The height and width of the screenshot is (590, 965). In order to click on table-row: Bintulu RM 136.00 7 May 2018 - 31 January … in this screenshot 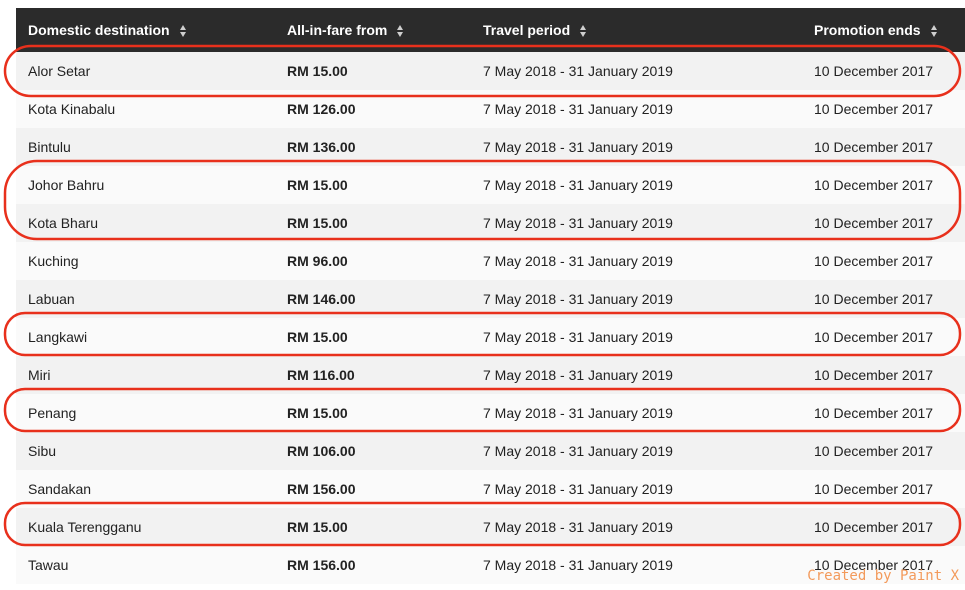, I will do `click(490, 147)`.